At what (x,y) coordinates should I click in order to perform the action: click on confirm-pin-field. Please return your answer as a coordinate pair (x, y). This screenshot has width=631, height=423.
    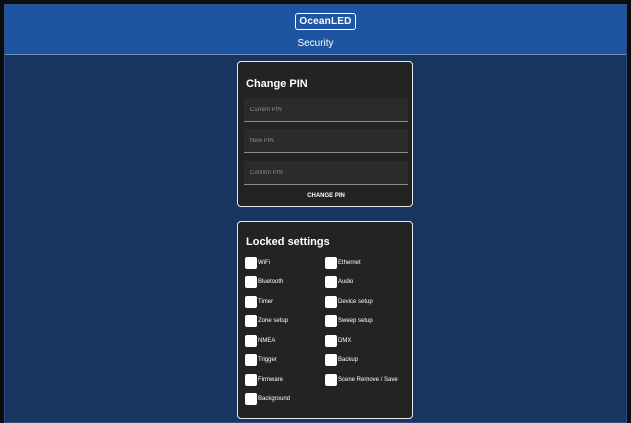
    Looking at the image, I should click on (326, 173).